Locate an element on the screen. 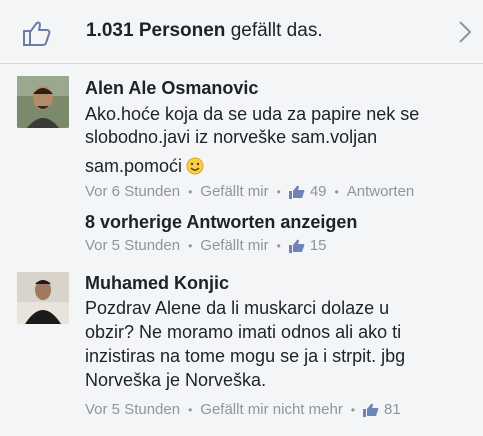  comment-time: Vor 6 Stunden is located at coordinates (132, 191).